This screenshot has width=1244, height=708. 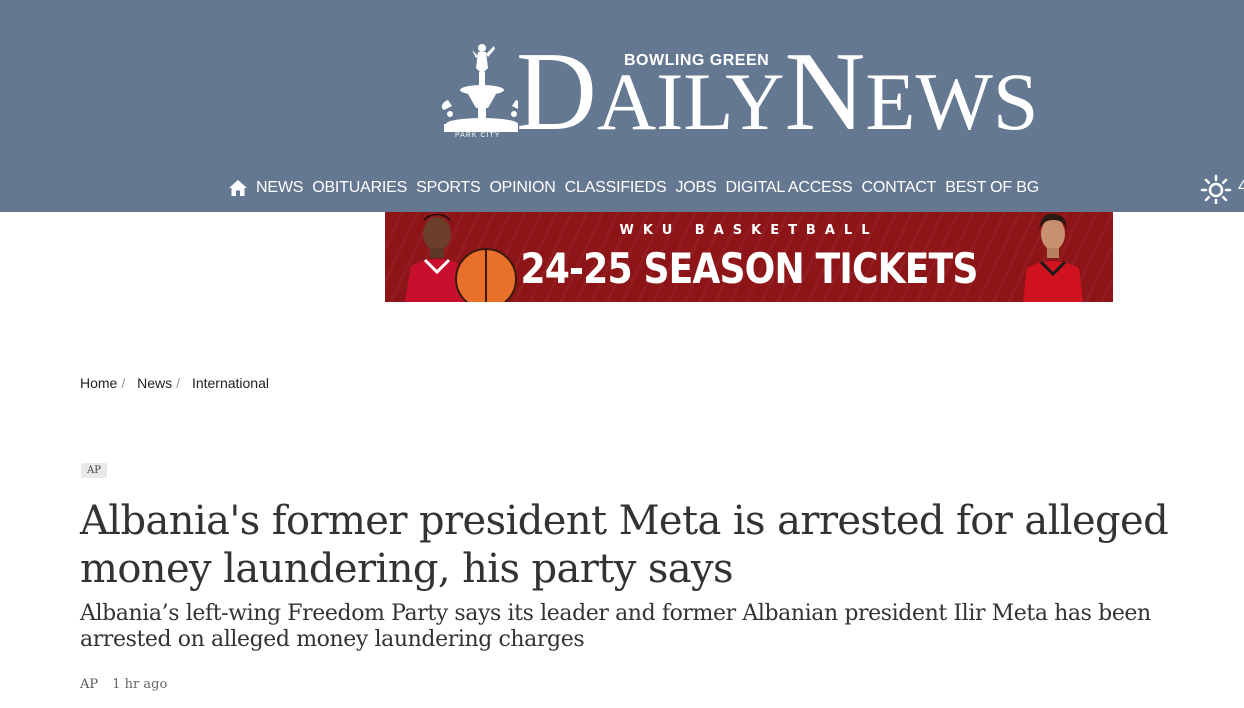 I want to click on home-icon, so click(x=238, y=188).